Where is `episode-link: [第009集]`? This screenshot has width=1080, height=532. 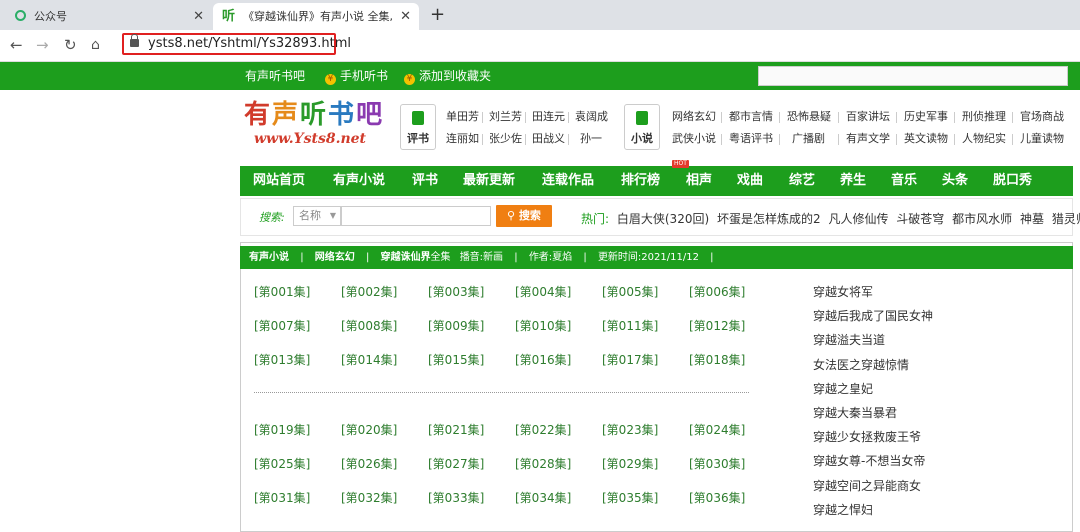 episode-link: [第009集] is located at coordinates (456, 325).